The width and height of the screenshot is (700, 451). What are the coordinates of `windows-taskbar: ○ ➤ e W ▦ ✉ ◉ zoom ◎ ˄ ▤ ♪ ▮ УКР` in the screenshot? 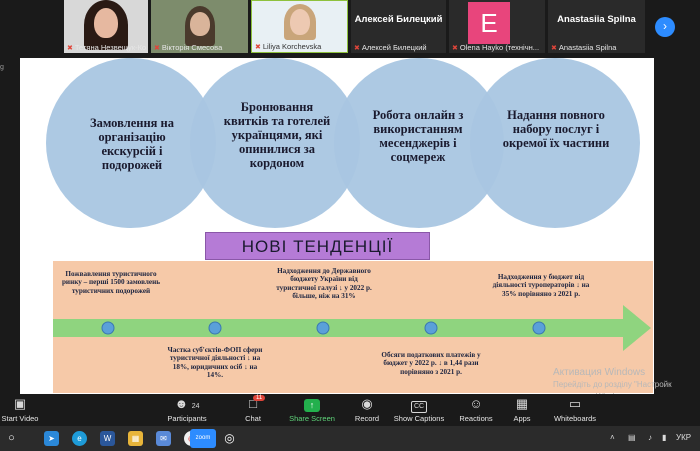 It's located at (350, 438).